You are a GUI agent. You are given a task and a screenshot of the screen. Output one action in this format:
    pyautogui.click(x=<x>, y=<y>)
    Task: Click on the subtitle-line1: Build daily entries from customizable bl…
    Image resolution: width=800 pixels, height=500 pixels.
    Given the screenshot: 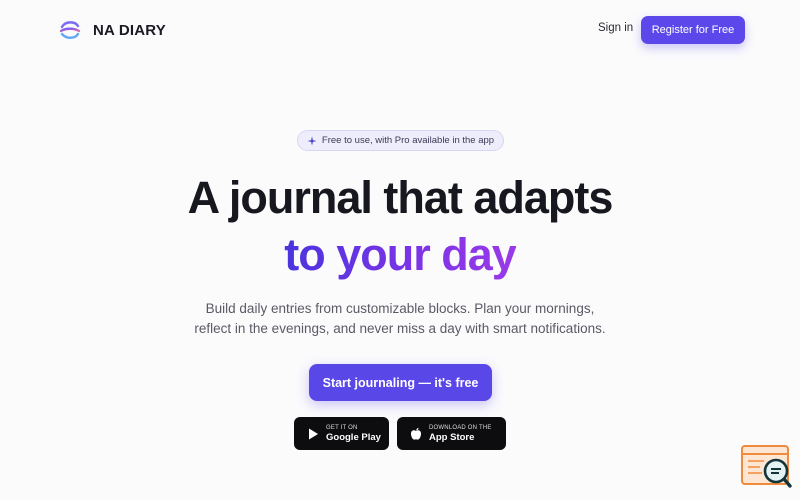 What is the action you would take?
    pyautogui.click(x=400, y=308)
    